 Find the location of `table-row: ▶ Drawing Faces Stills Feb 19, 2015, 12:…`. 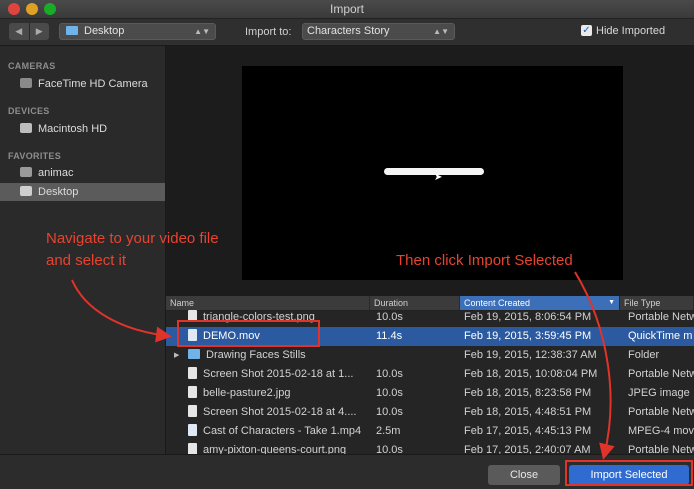

table-row: ▶ Drawing Faces Stills Feb 19, 2015, 12:… is located at coordinates (430, 355).